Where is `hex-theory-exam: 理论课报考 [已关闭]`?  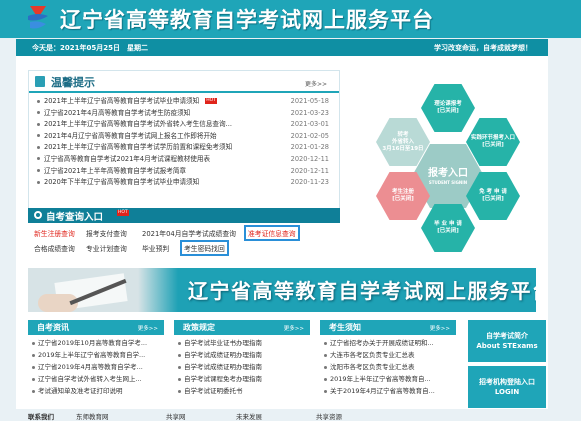
hex-theory-exam: 理论课报考 [已关闭] is located at coordinates (448, 108).